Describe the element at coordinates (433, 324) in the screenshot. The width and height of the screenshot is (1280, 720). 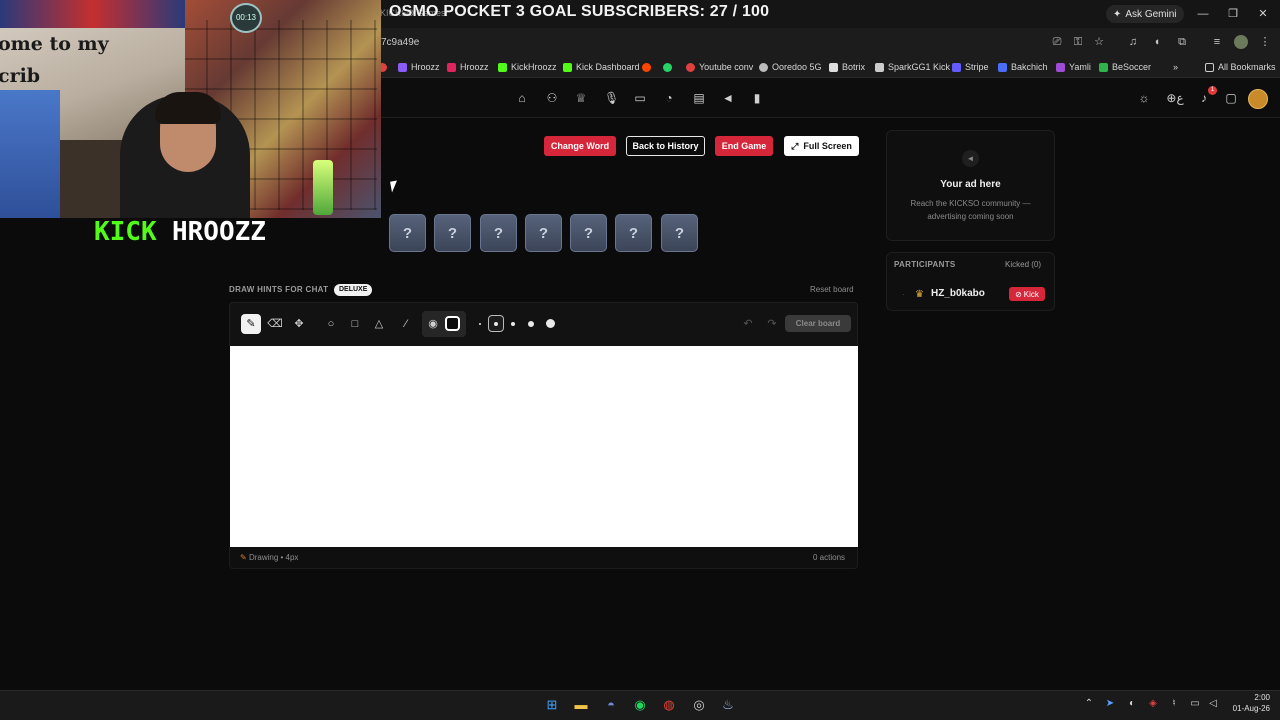
I see `palette-icon: ◉` at that location.